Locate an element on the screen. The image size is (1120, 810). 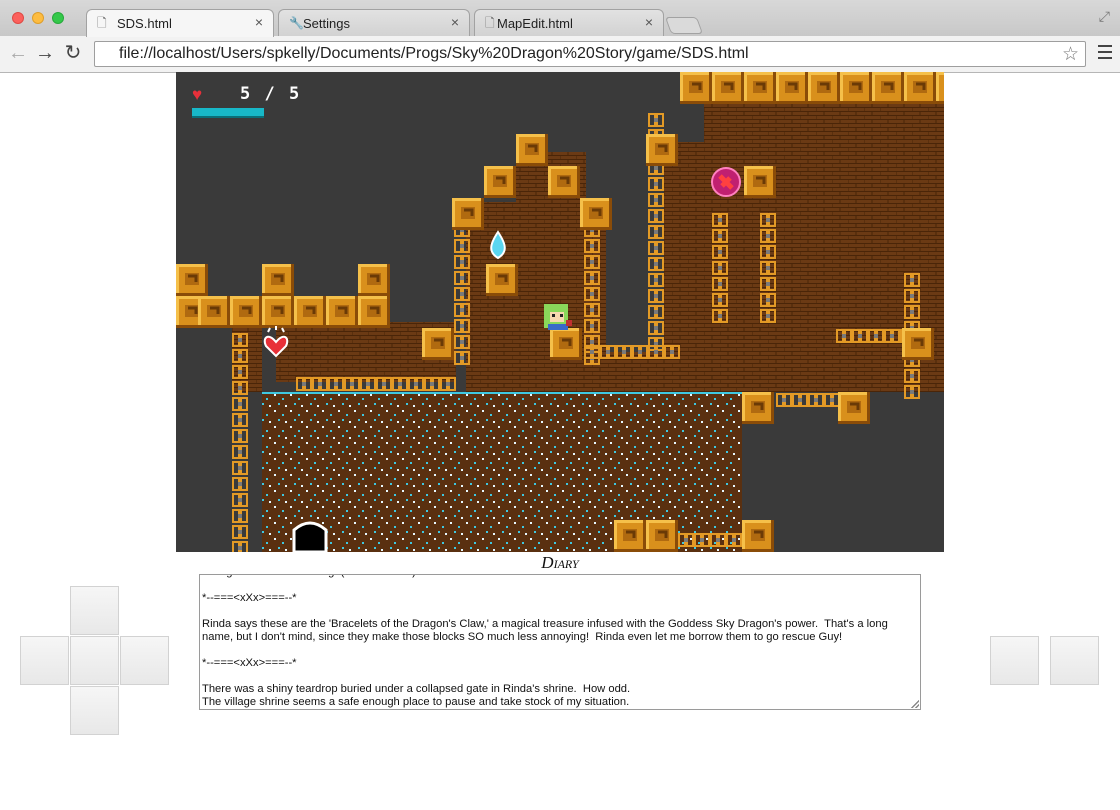
forward-arrow-icon: → is located at coordinates (45, 53).